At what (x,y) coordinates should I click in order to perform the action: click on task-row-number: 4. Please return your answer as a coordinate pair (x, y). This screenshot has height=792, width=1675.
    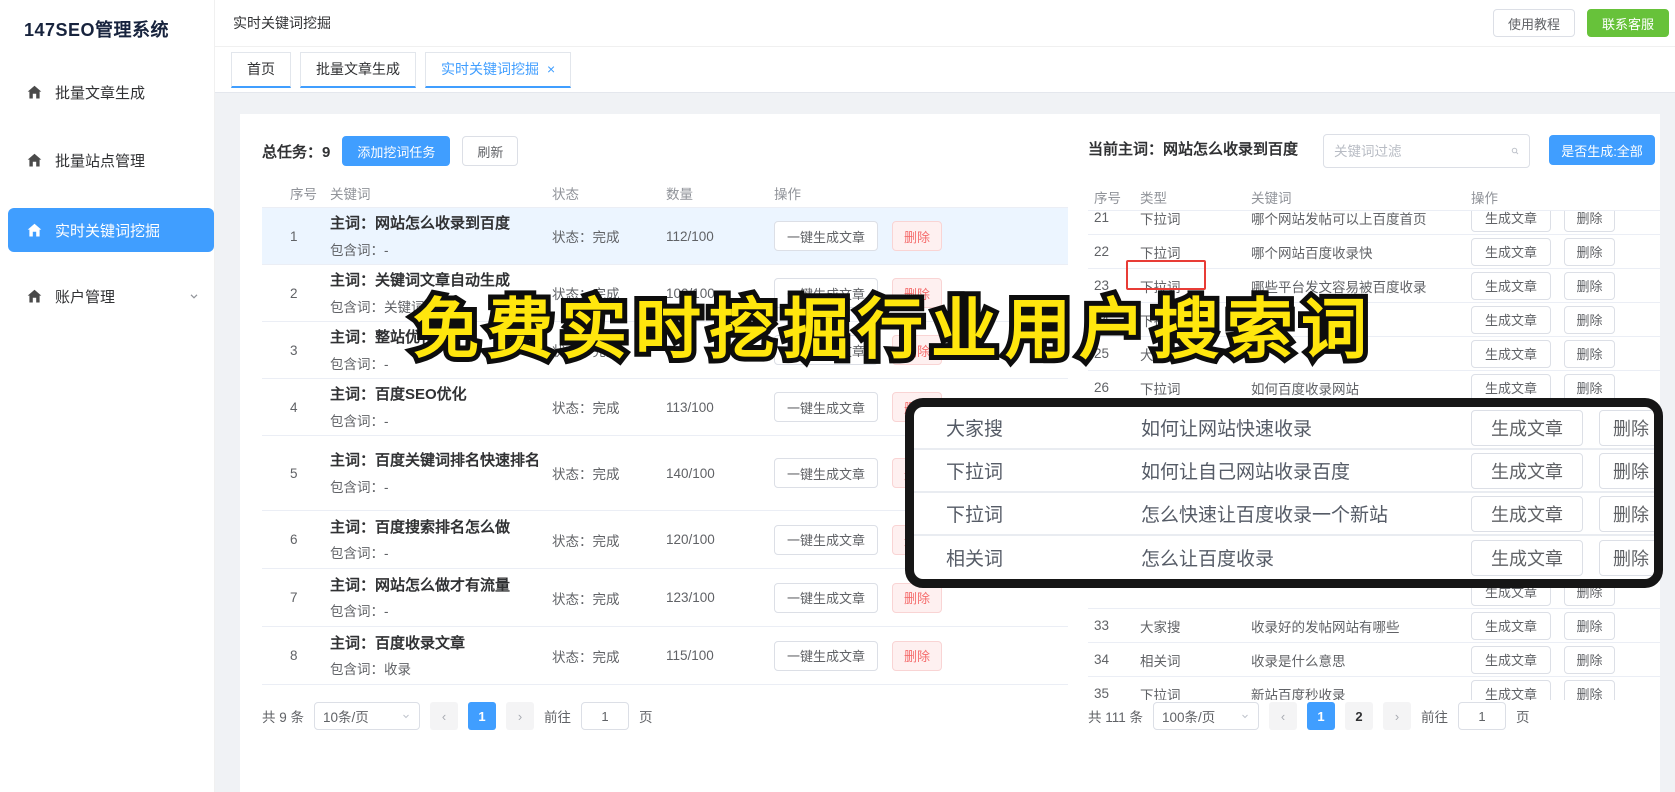
    Looking at the image, I should click on (294, 407).